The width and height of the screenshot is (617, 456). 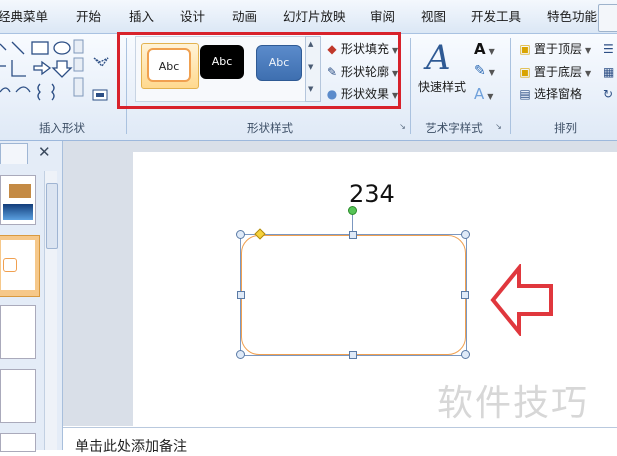 I want to click on wordart-launcher-icon: ↘, so click(x=498, y=126).